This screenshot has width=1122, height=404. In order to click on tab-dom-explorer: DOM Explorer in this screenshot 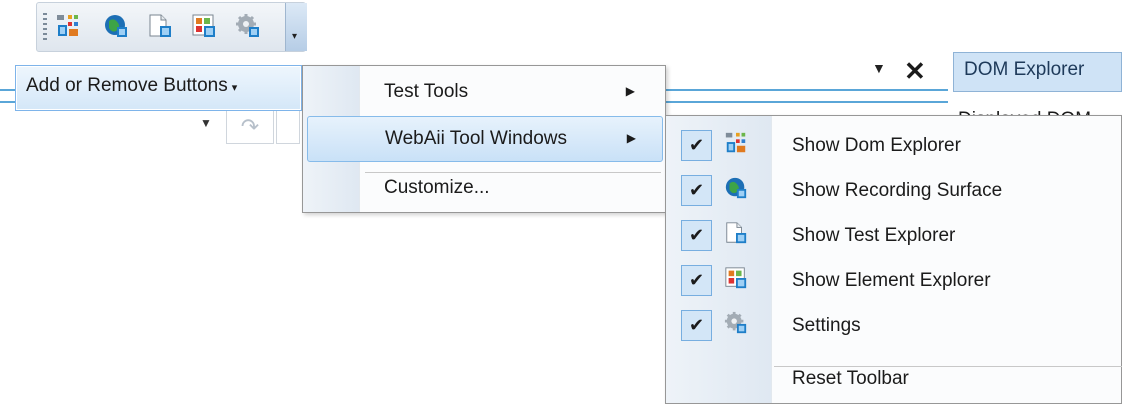, I will do `click(1037, 72)`.